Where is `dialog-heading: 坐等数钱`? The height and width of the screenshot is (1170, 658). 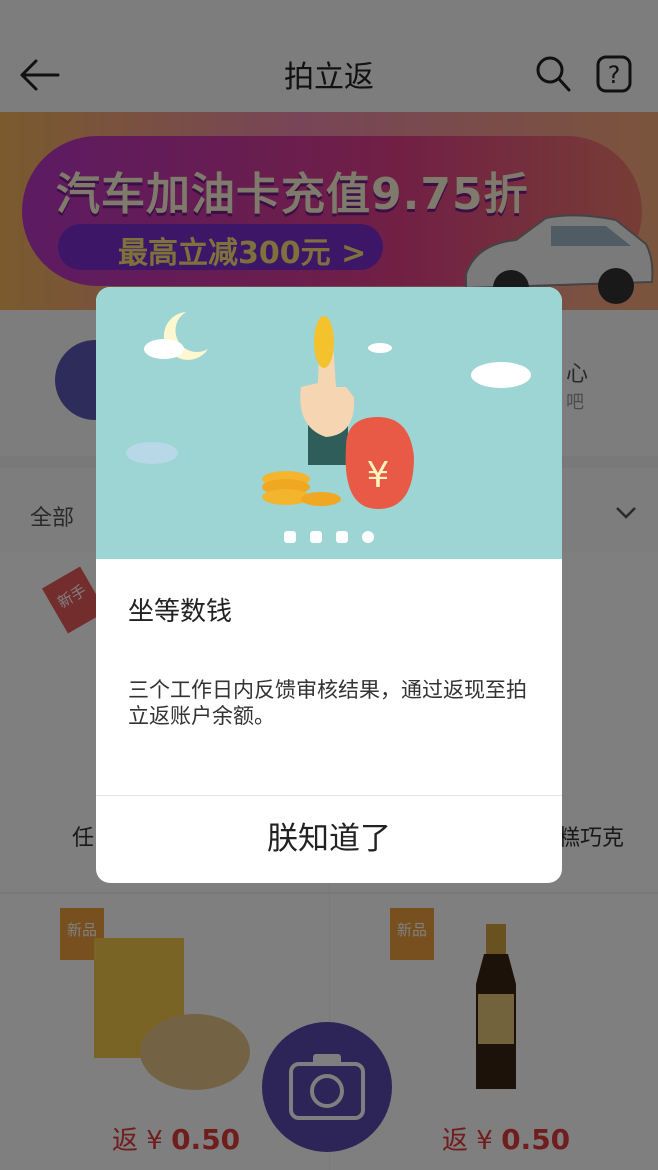
dialog-heading: 坐等数钱 is located at coordinates (180, 612).